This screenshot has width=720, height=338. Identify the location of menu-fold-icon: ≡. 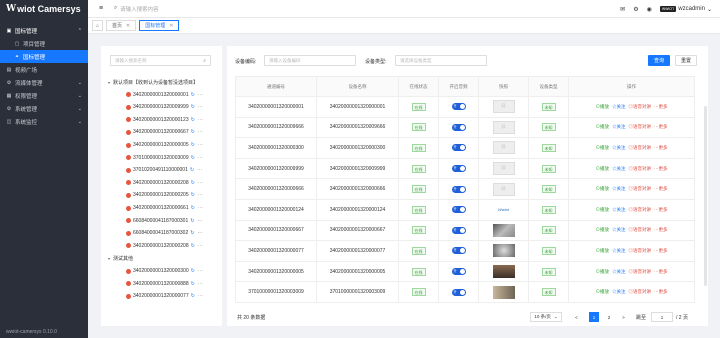
(101, 8).